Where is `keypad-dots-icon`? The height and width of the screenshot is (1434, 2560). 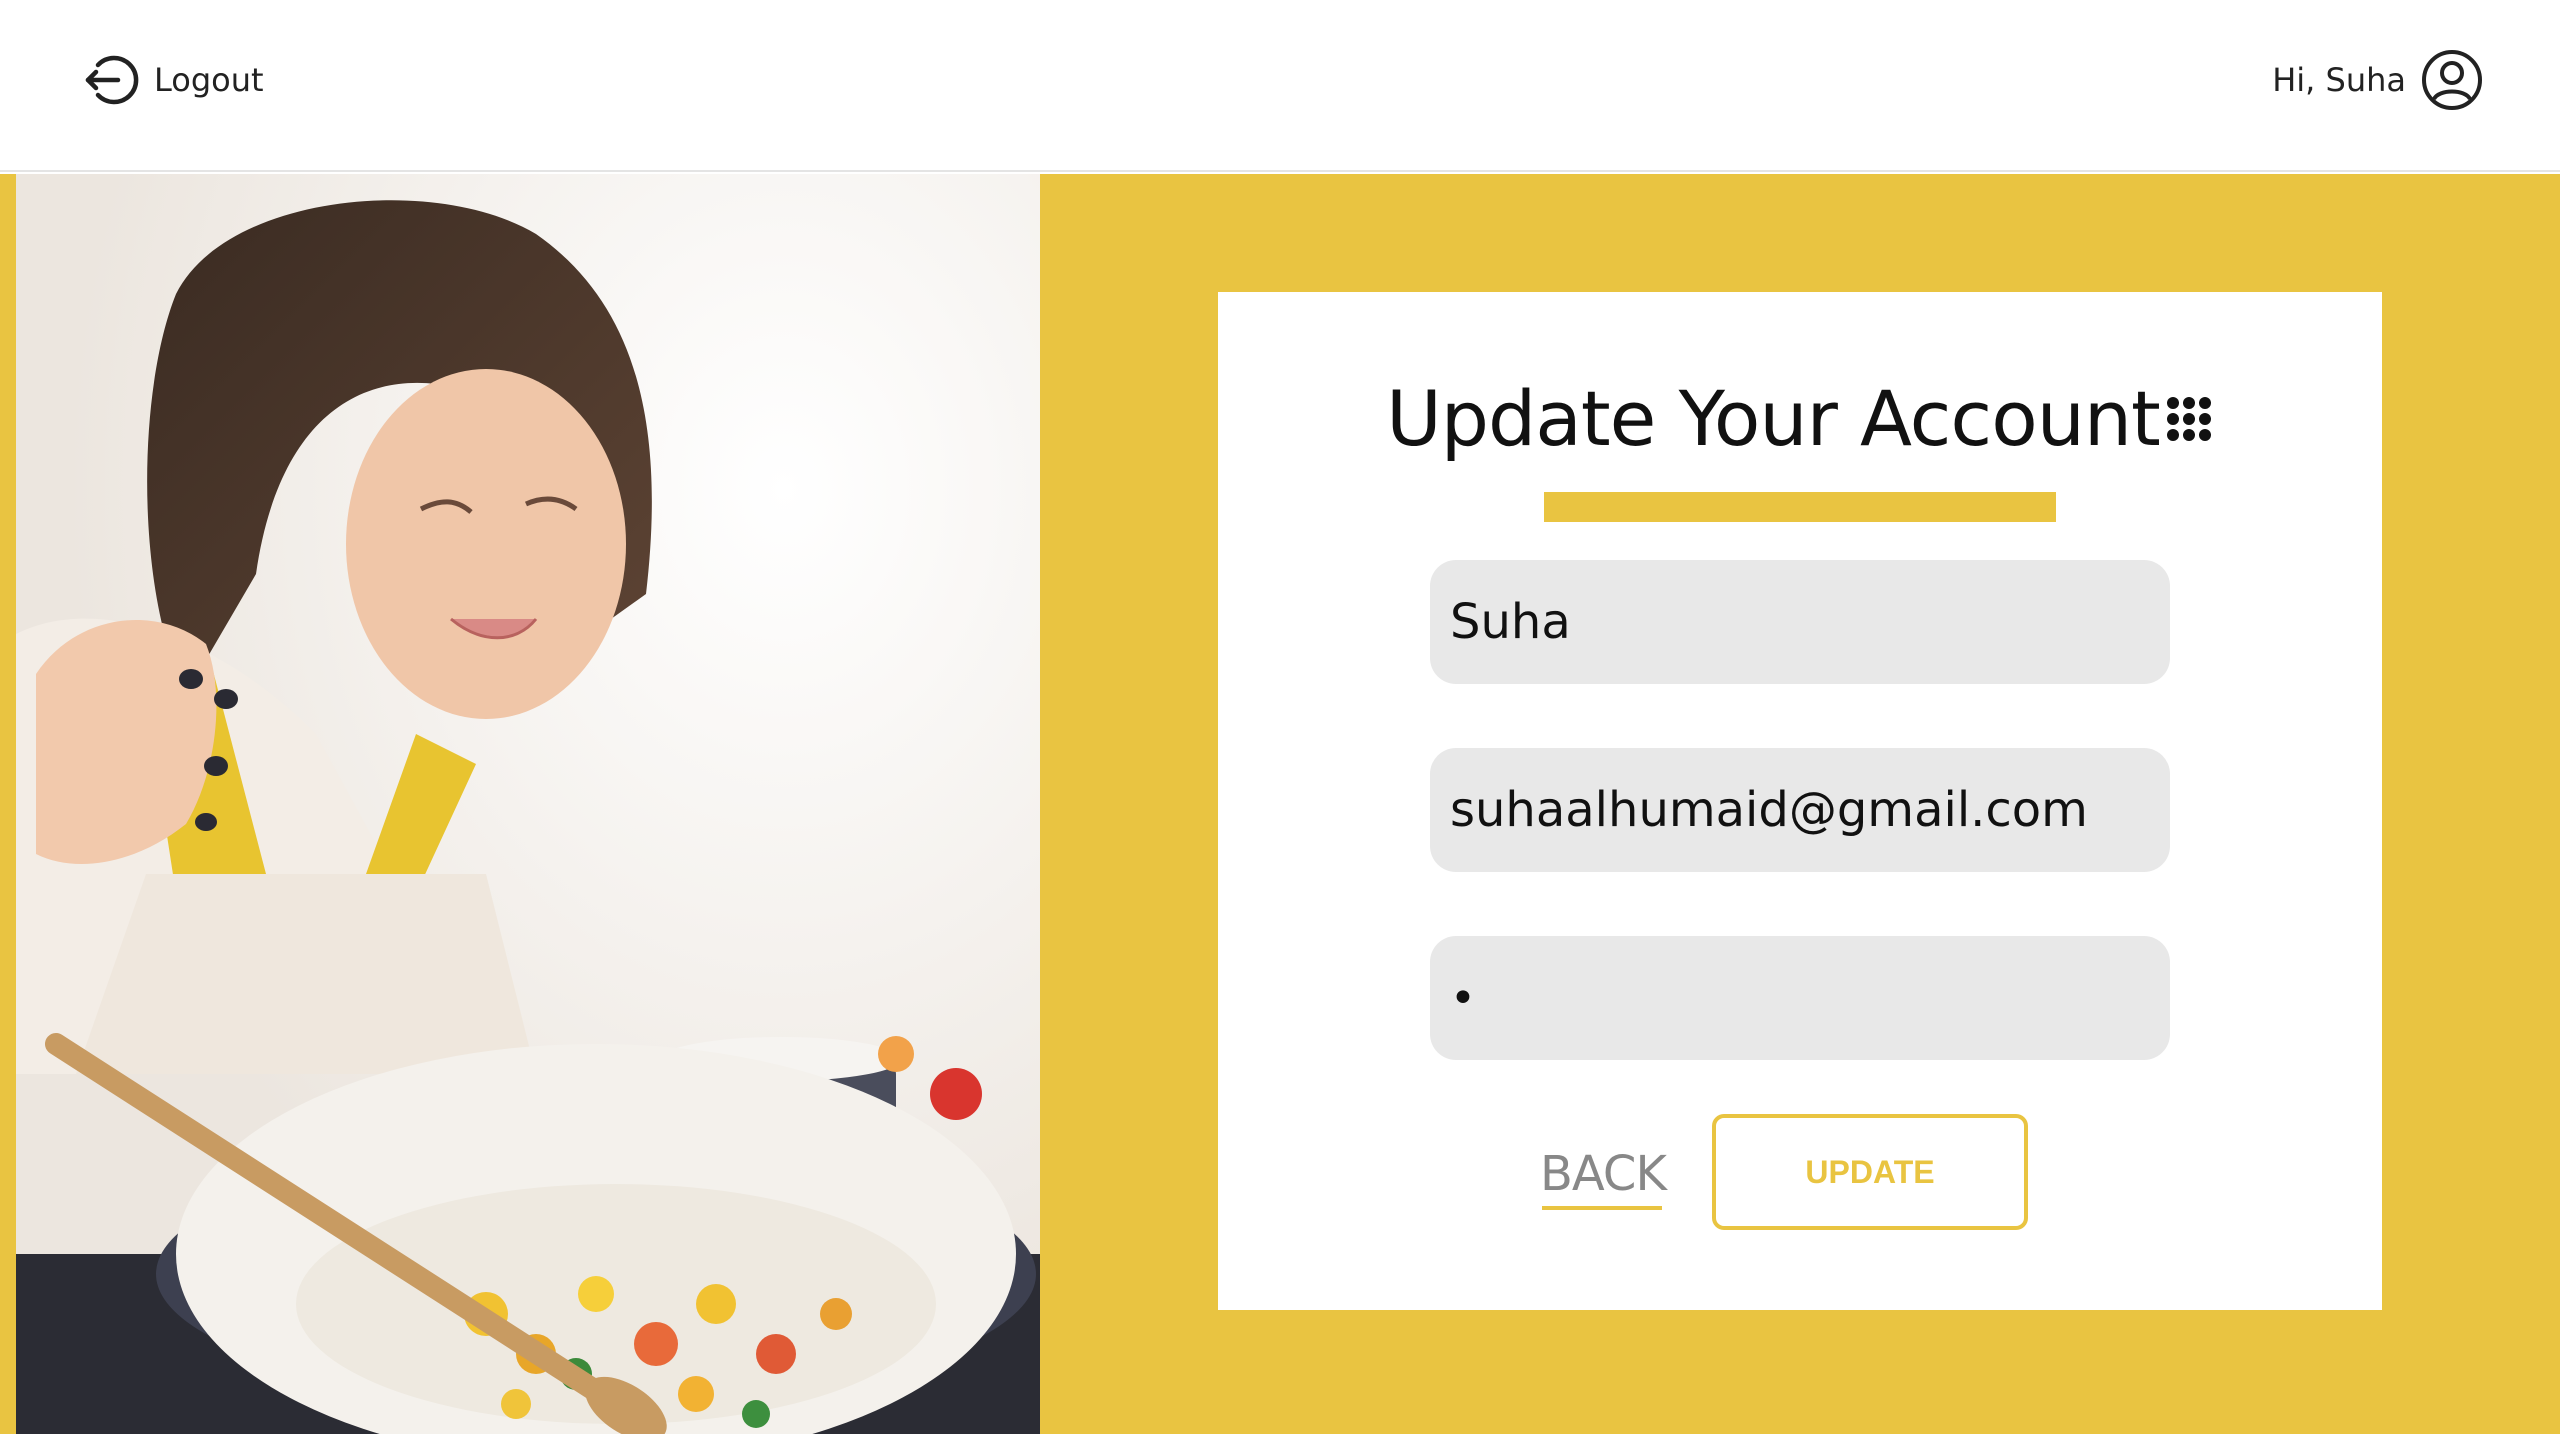 keypad-dots-icon is located at coordinates (2188, 418).